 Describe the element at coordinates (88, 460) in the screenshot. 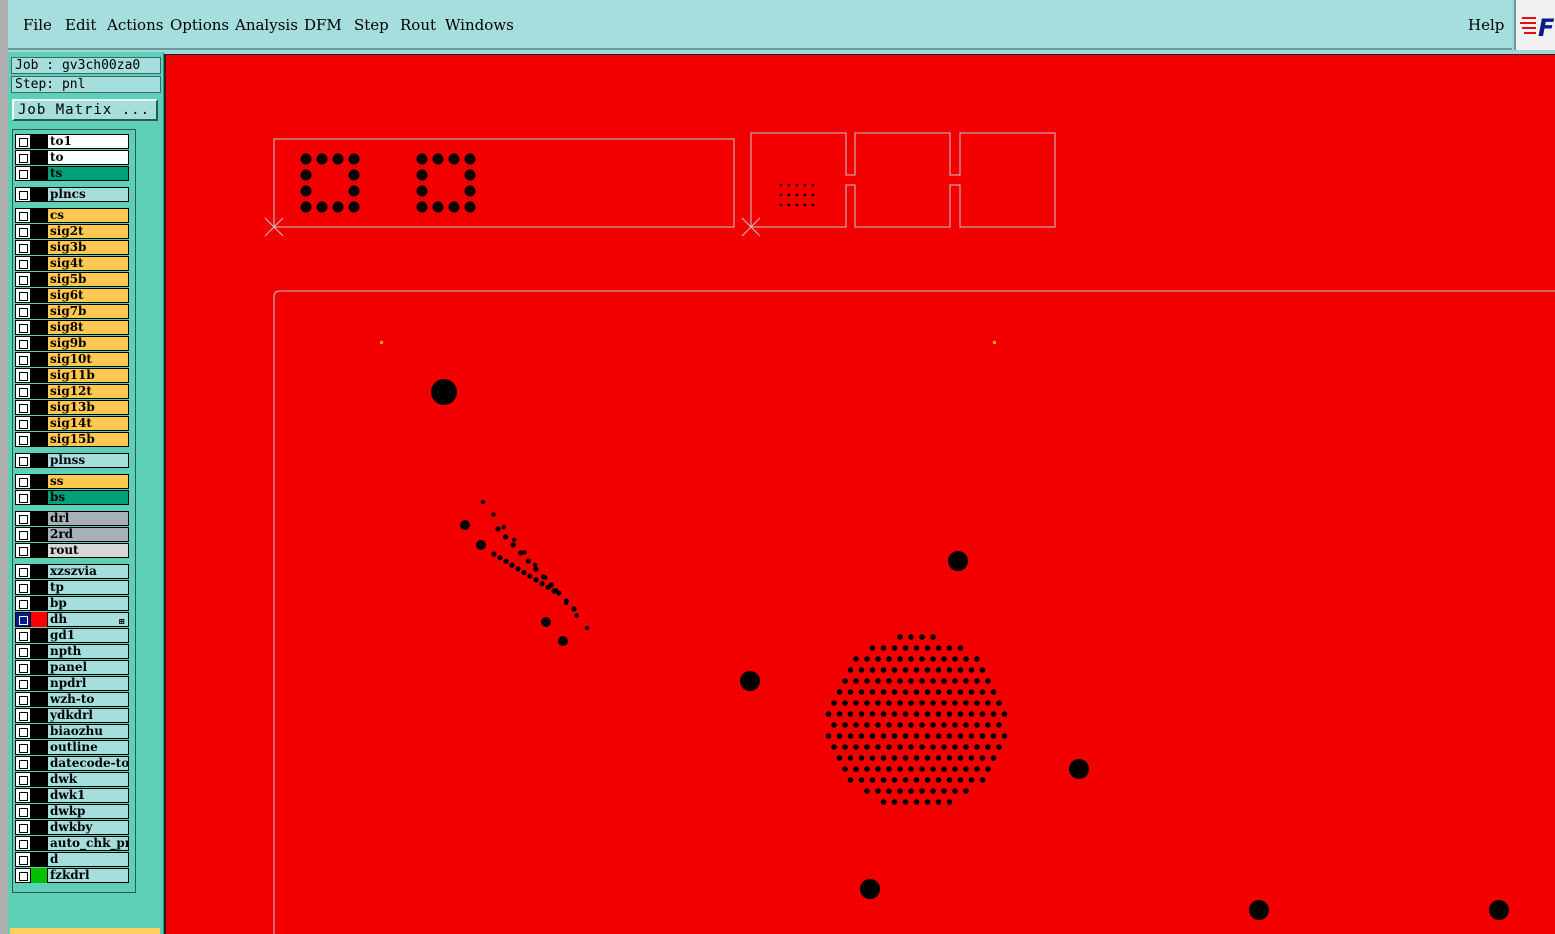

I see `layer-name: plnss` at that location.